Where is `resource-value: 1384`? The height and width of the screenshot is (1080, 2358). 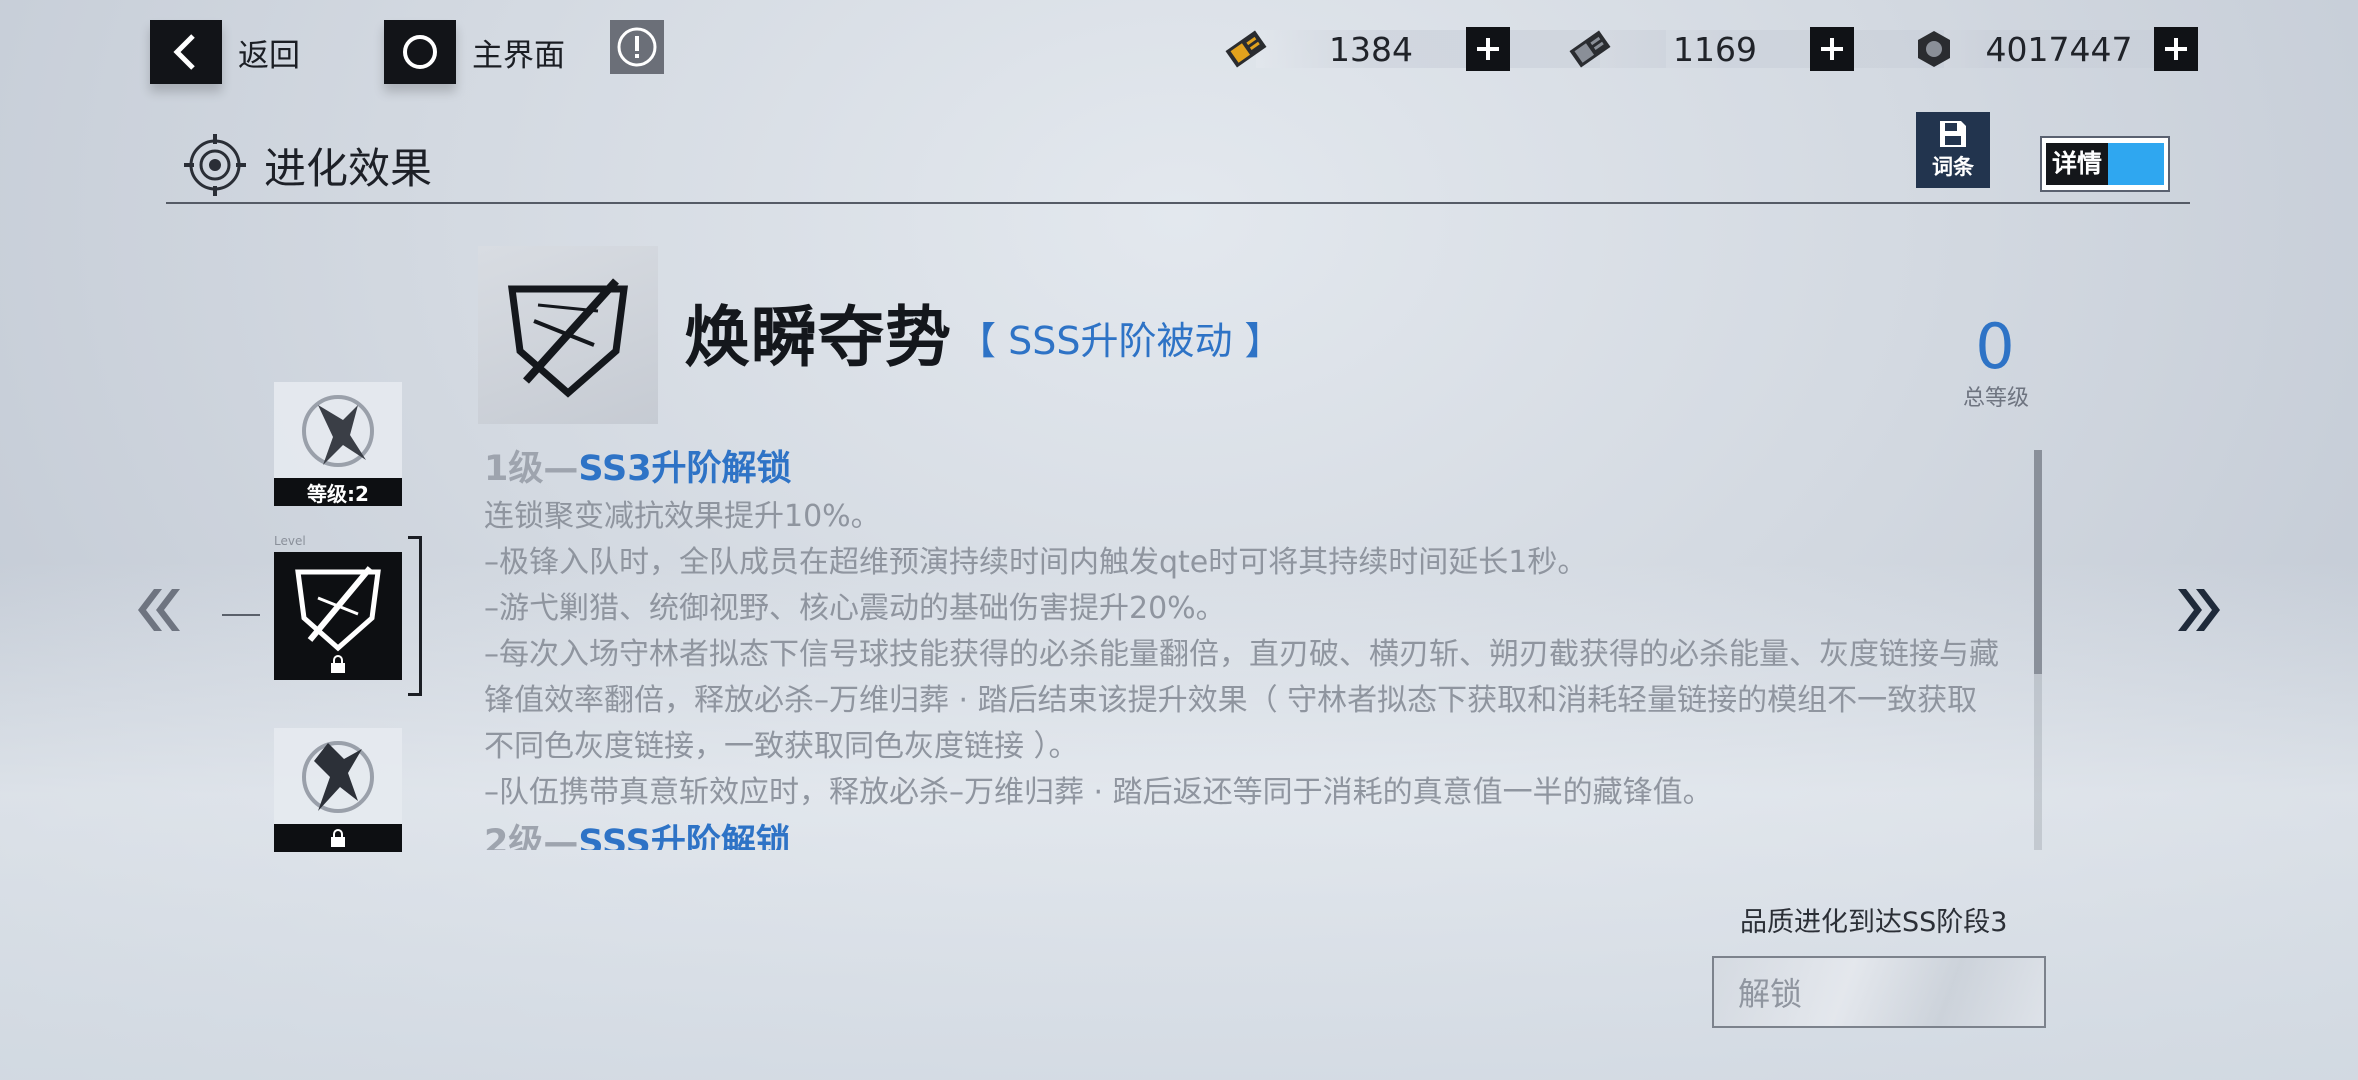 resource-value: 1384 is located at coordinates (1371, 49).